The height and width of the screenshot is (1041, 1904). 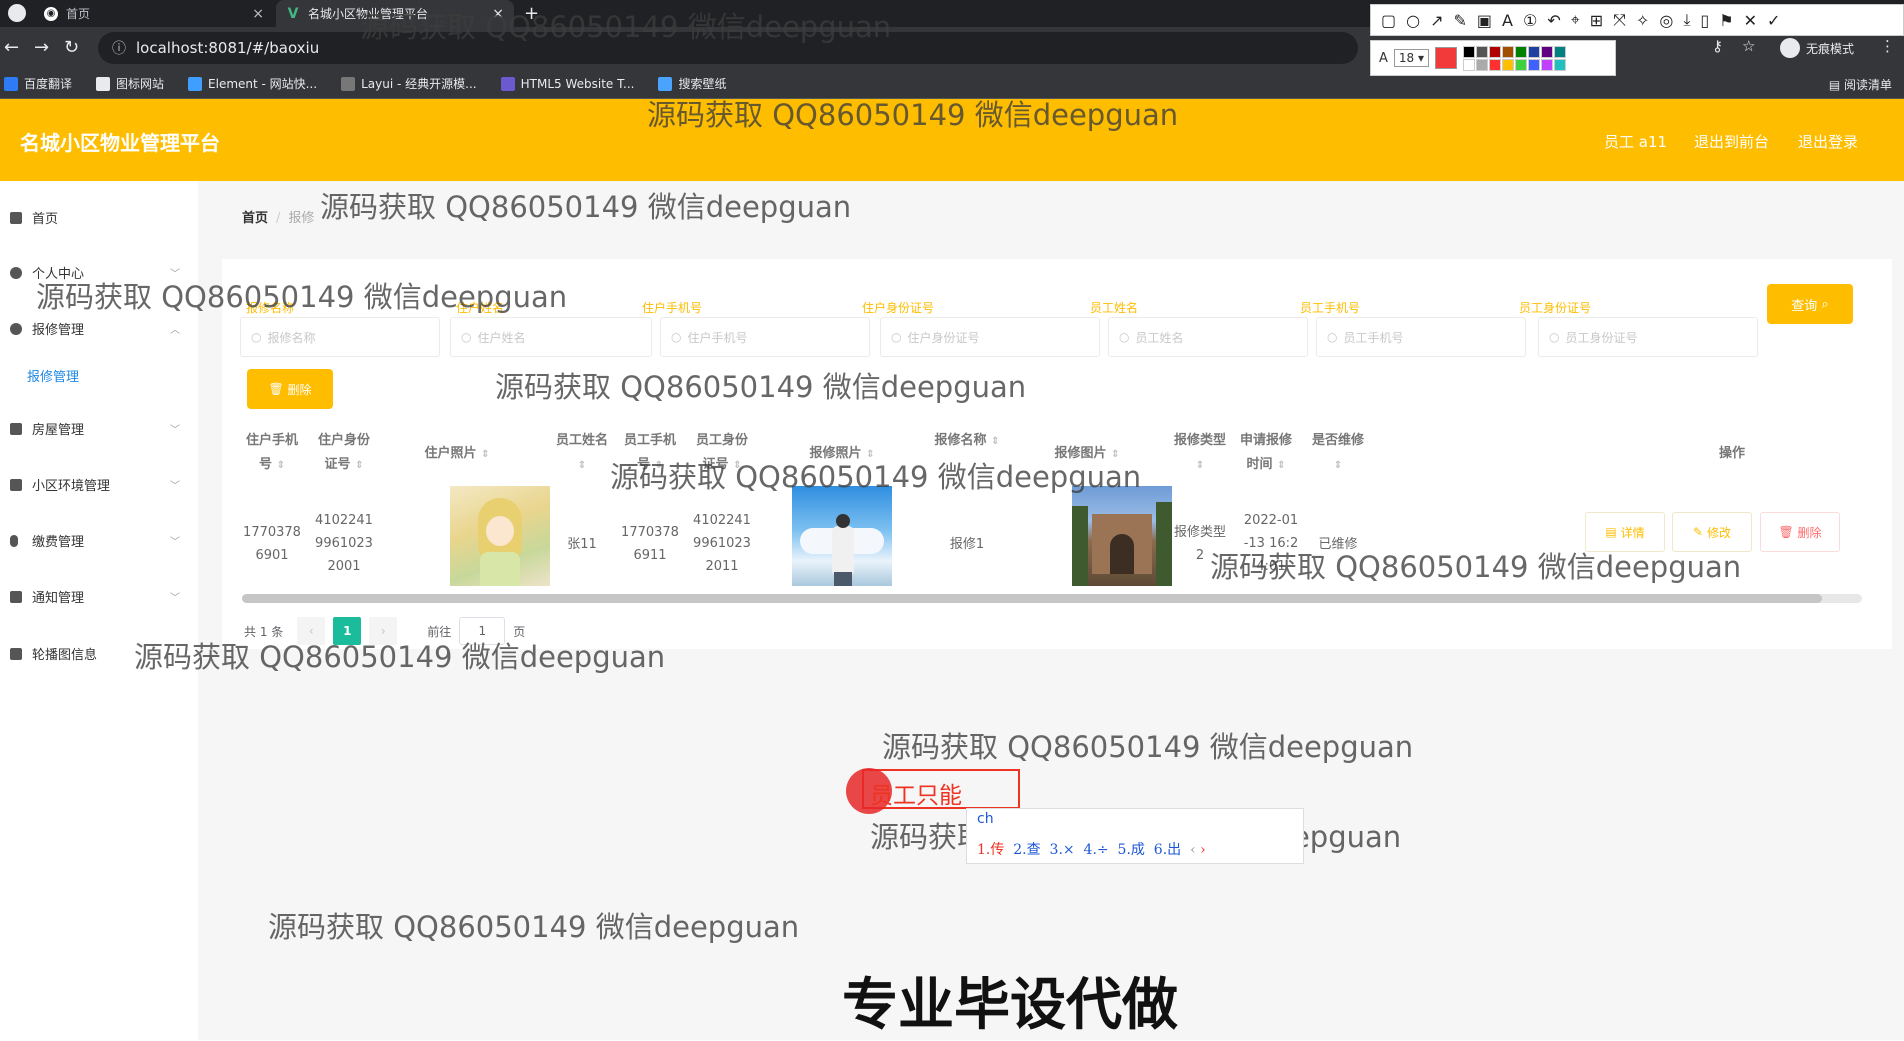 I want to click on undo-icon: ↶, so click(x=1553, y=20).